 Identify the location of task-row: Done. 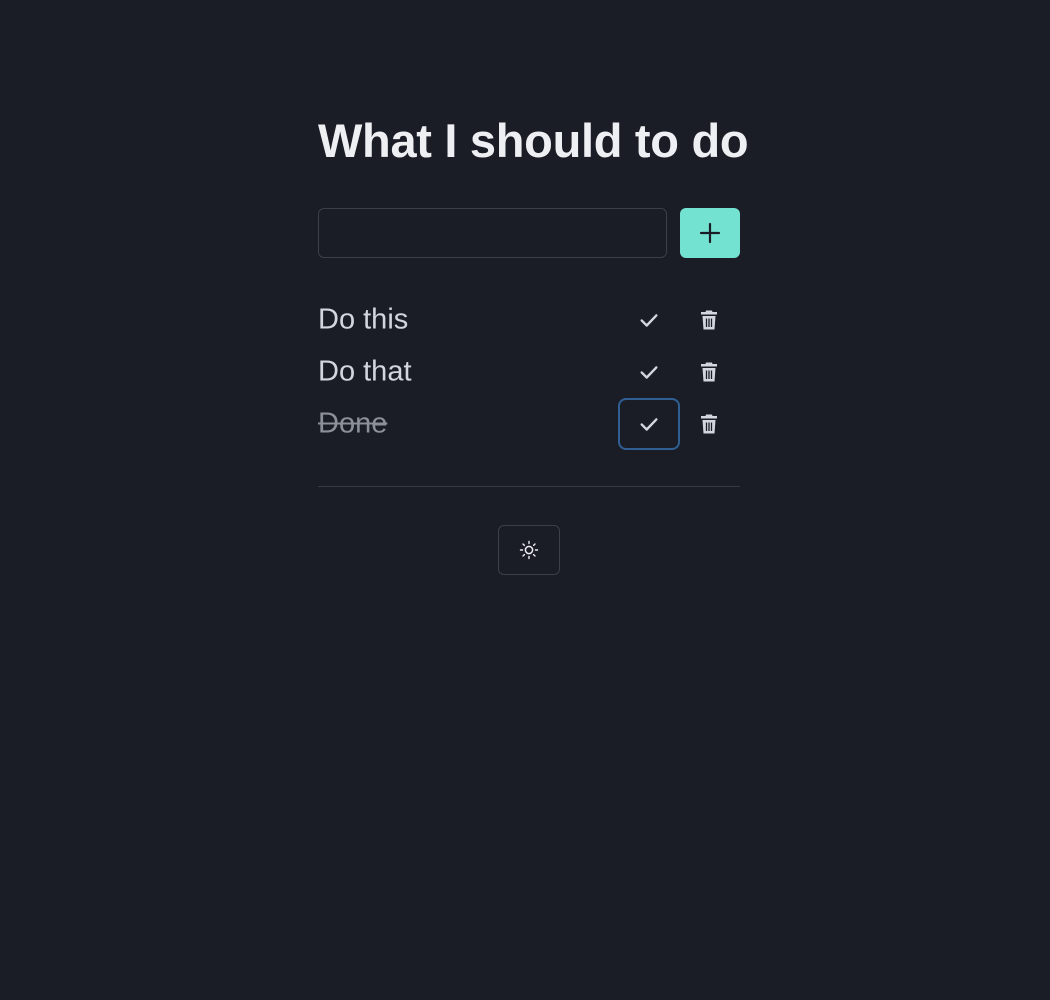
(529, 424).